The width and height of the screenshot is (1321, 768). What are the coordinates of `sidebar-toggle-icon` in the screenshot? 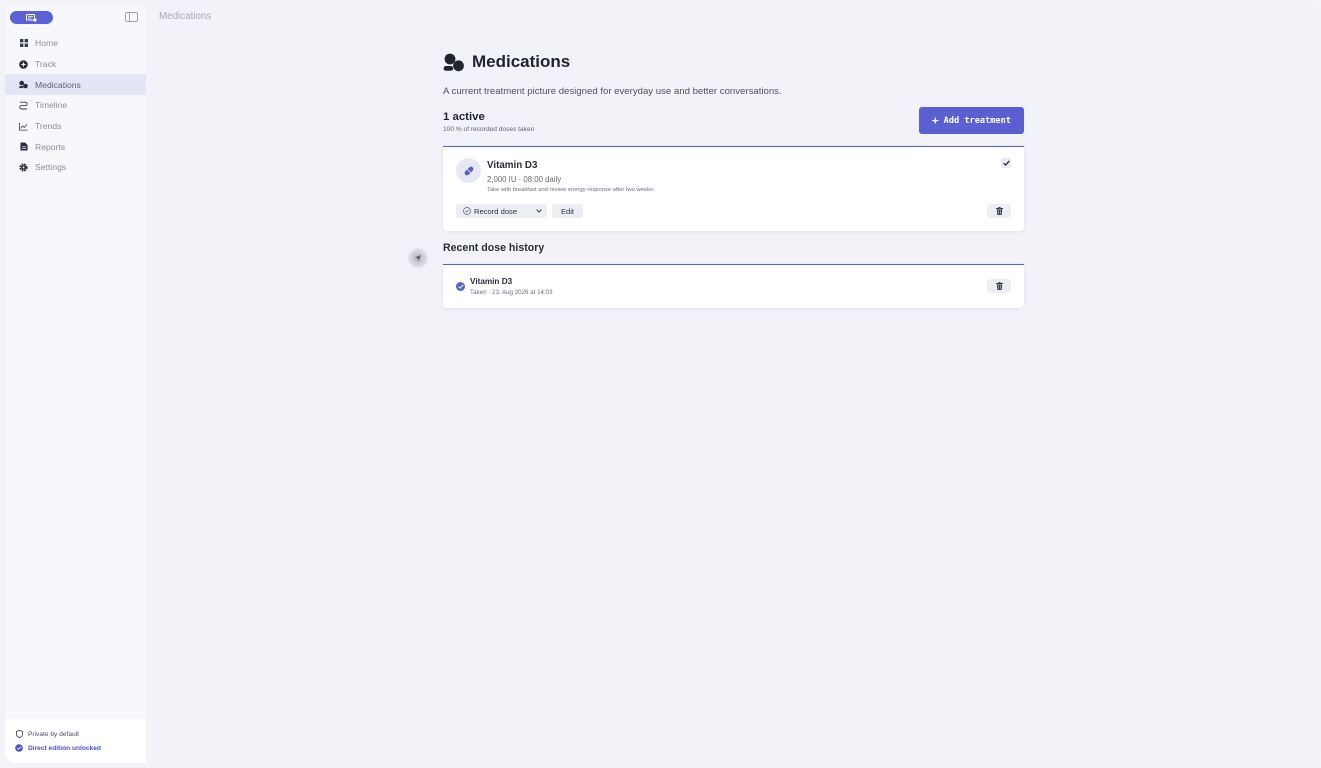 It's located at (131, 16).